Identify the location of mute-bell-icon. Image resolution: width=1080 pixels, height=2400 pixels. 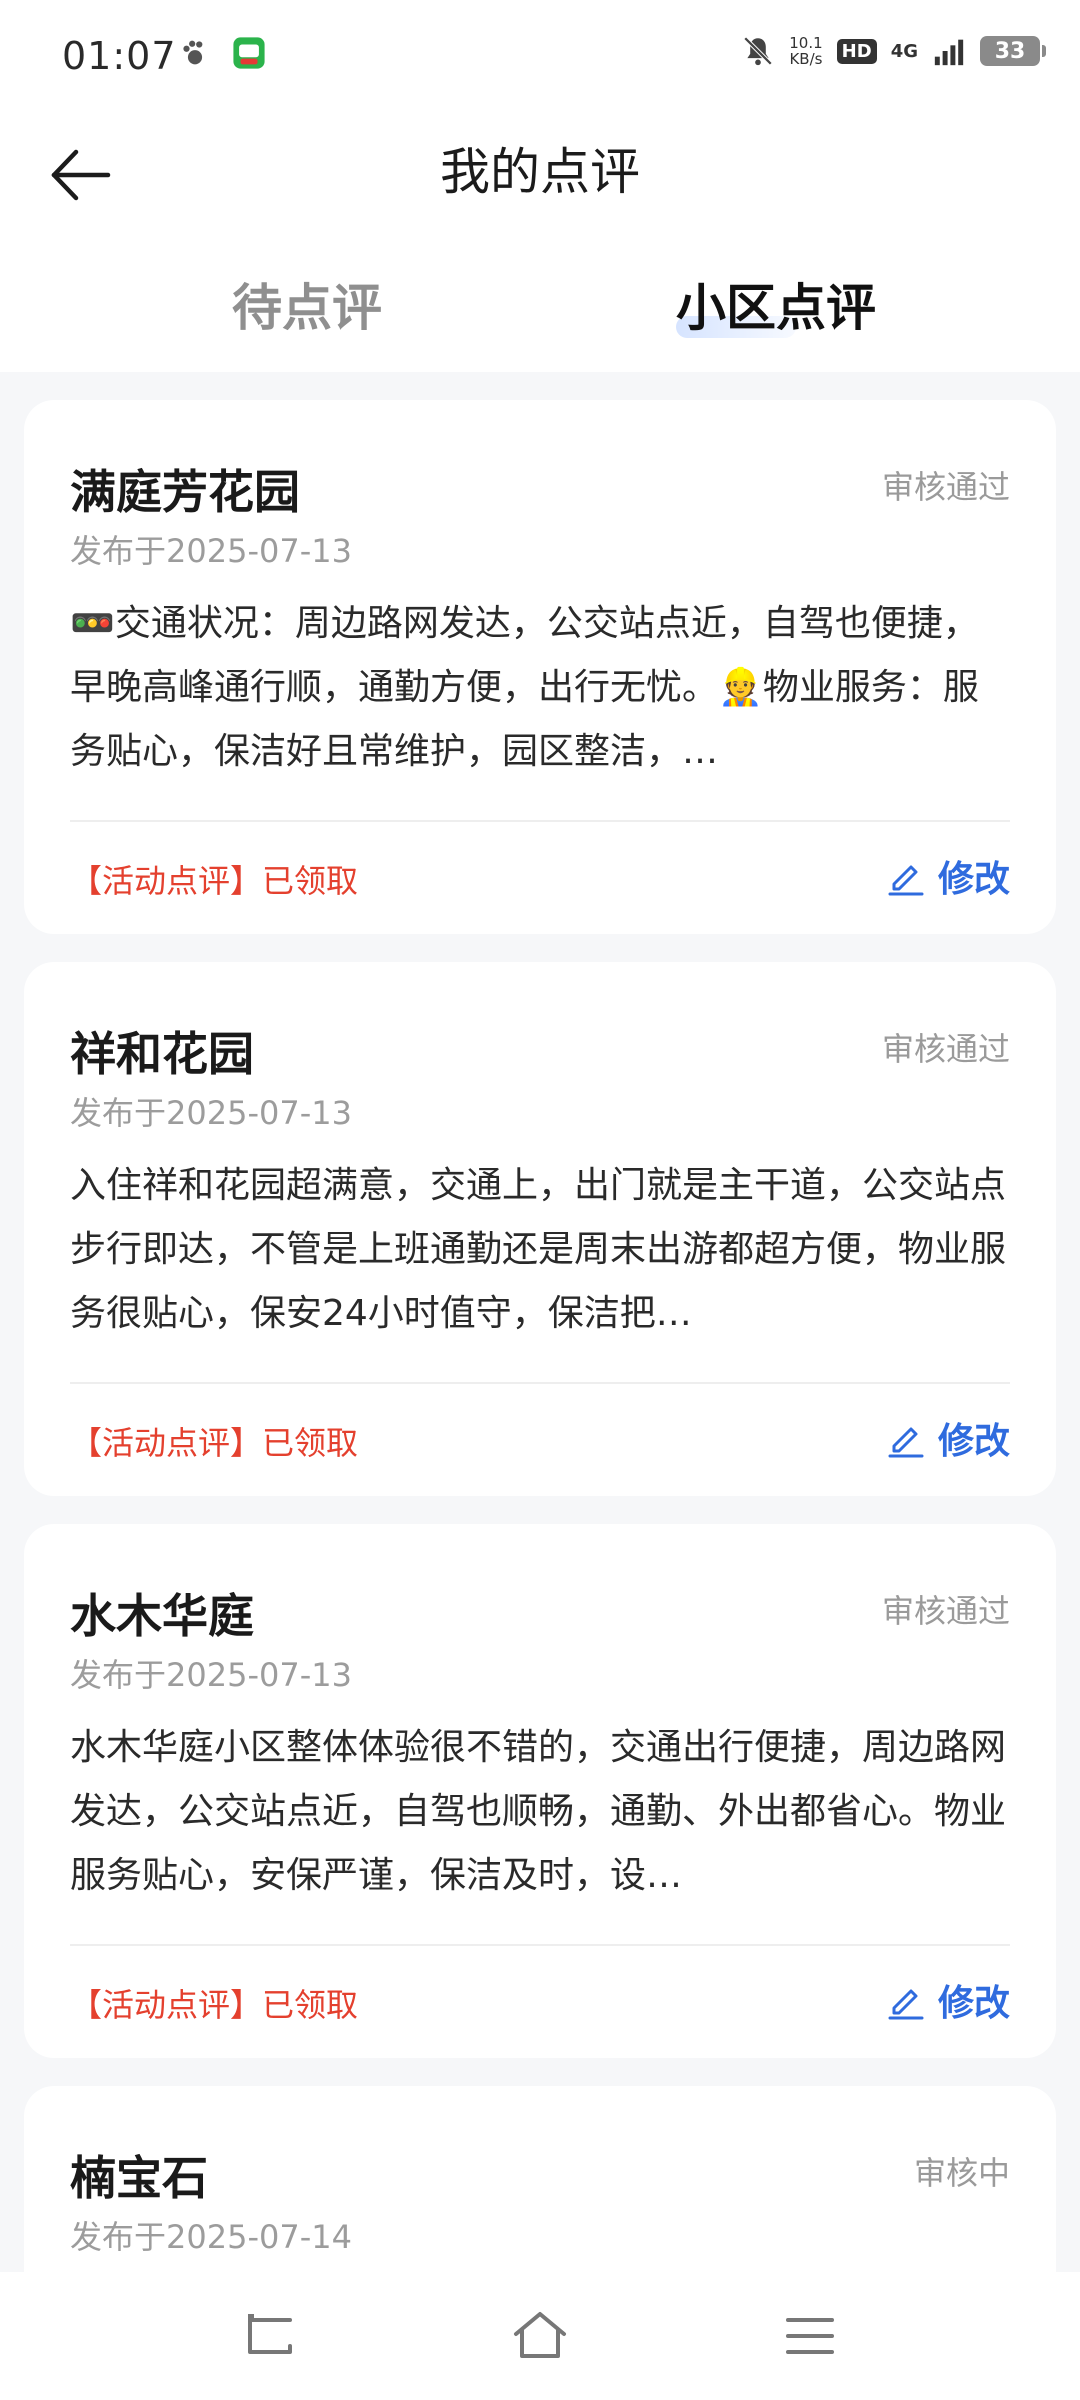
(758, 51).